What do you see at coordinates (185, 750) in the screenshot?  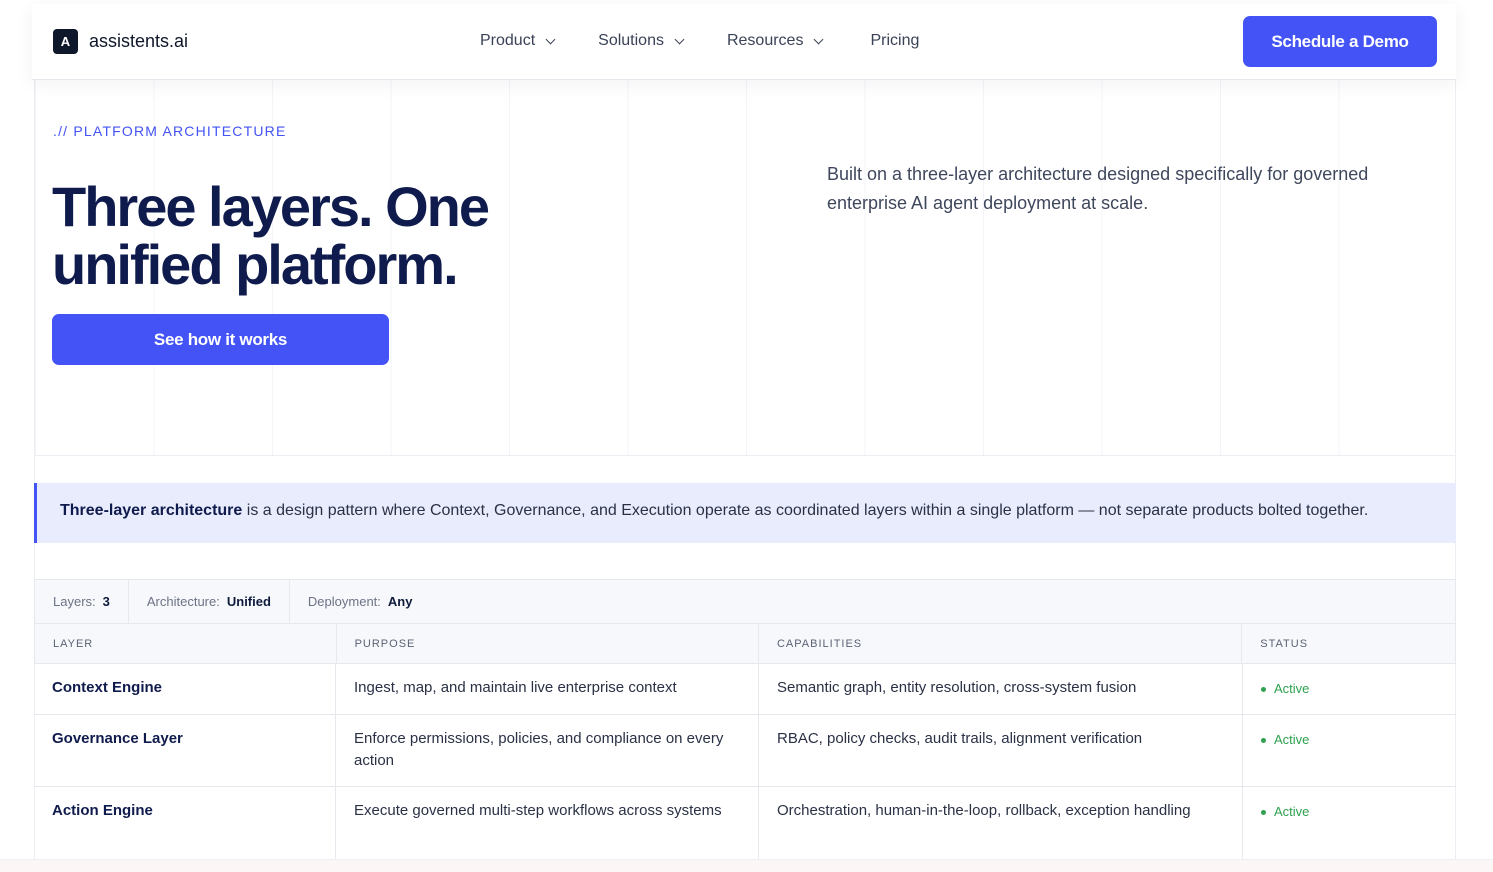 I see `cell-layer: Governance Layer` at bounding box center [185, 750].